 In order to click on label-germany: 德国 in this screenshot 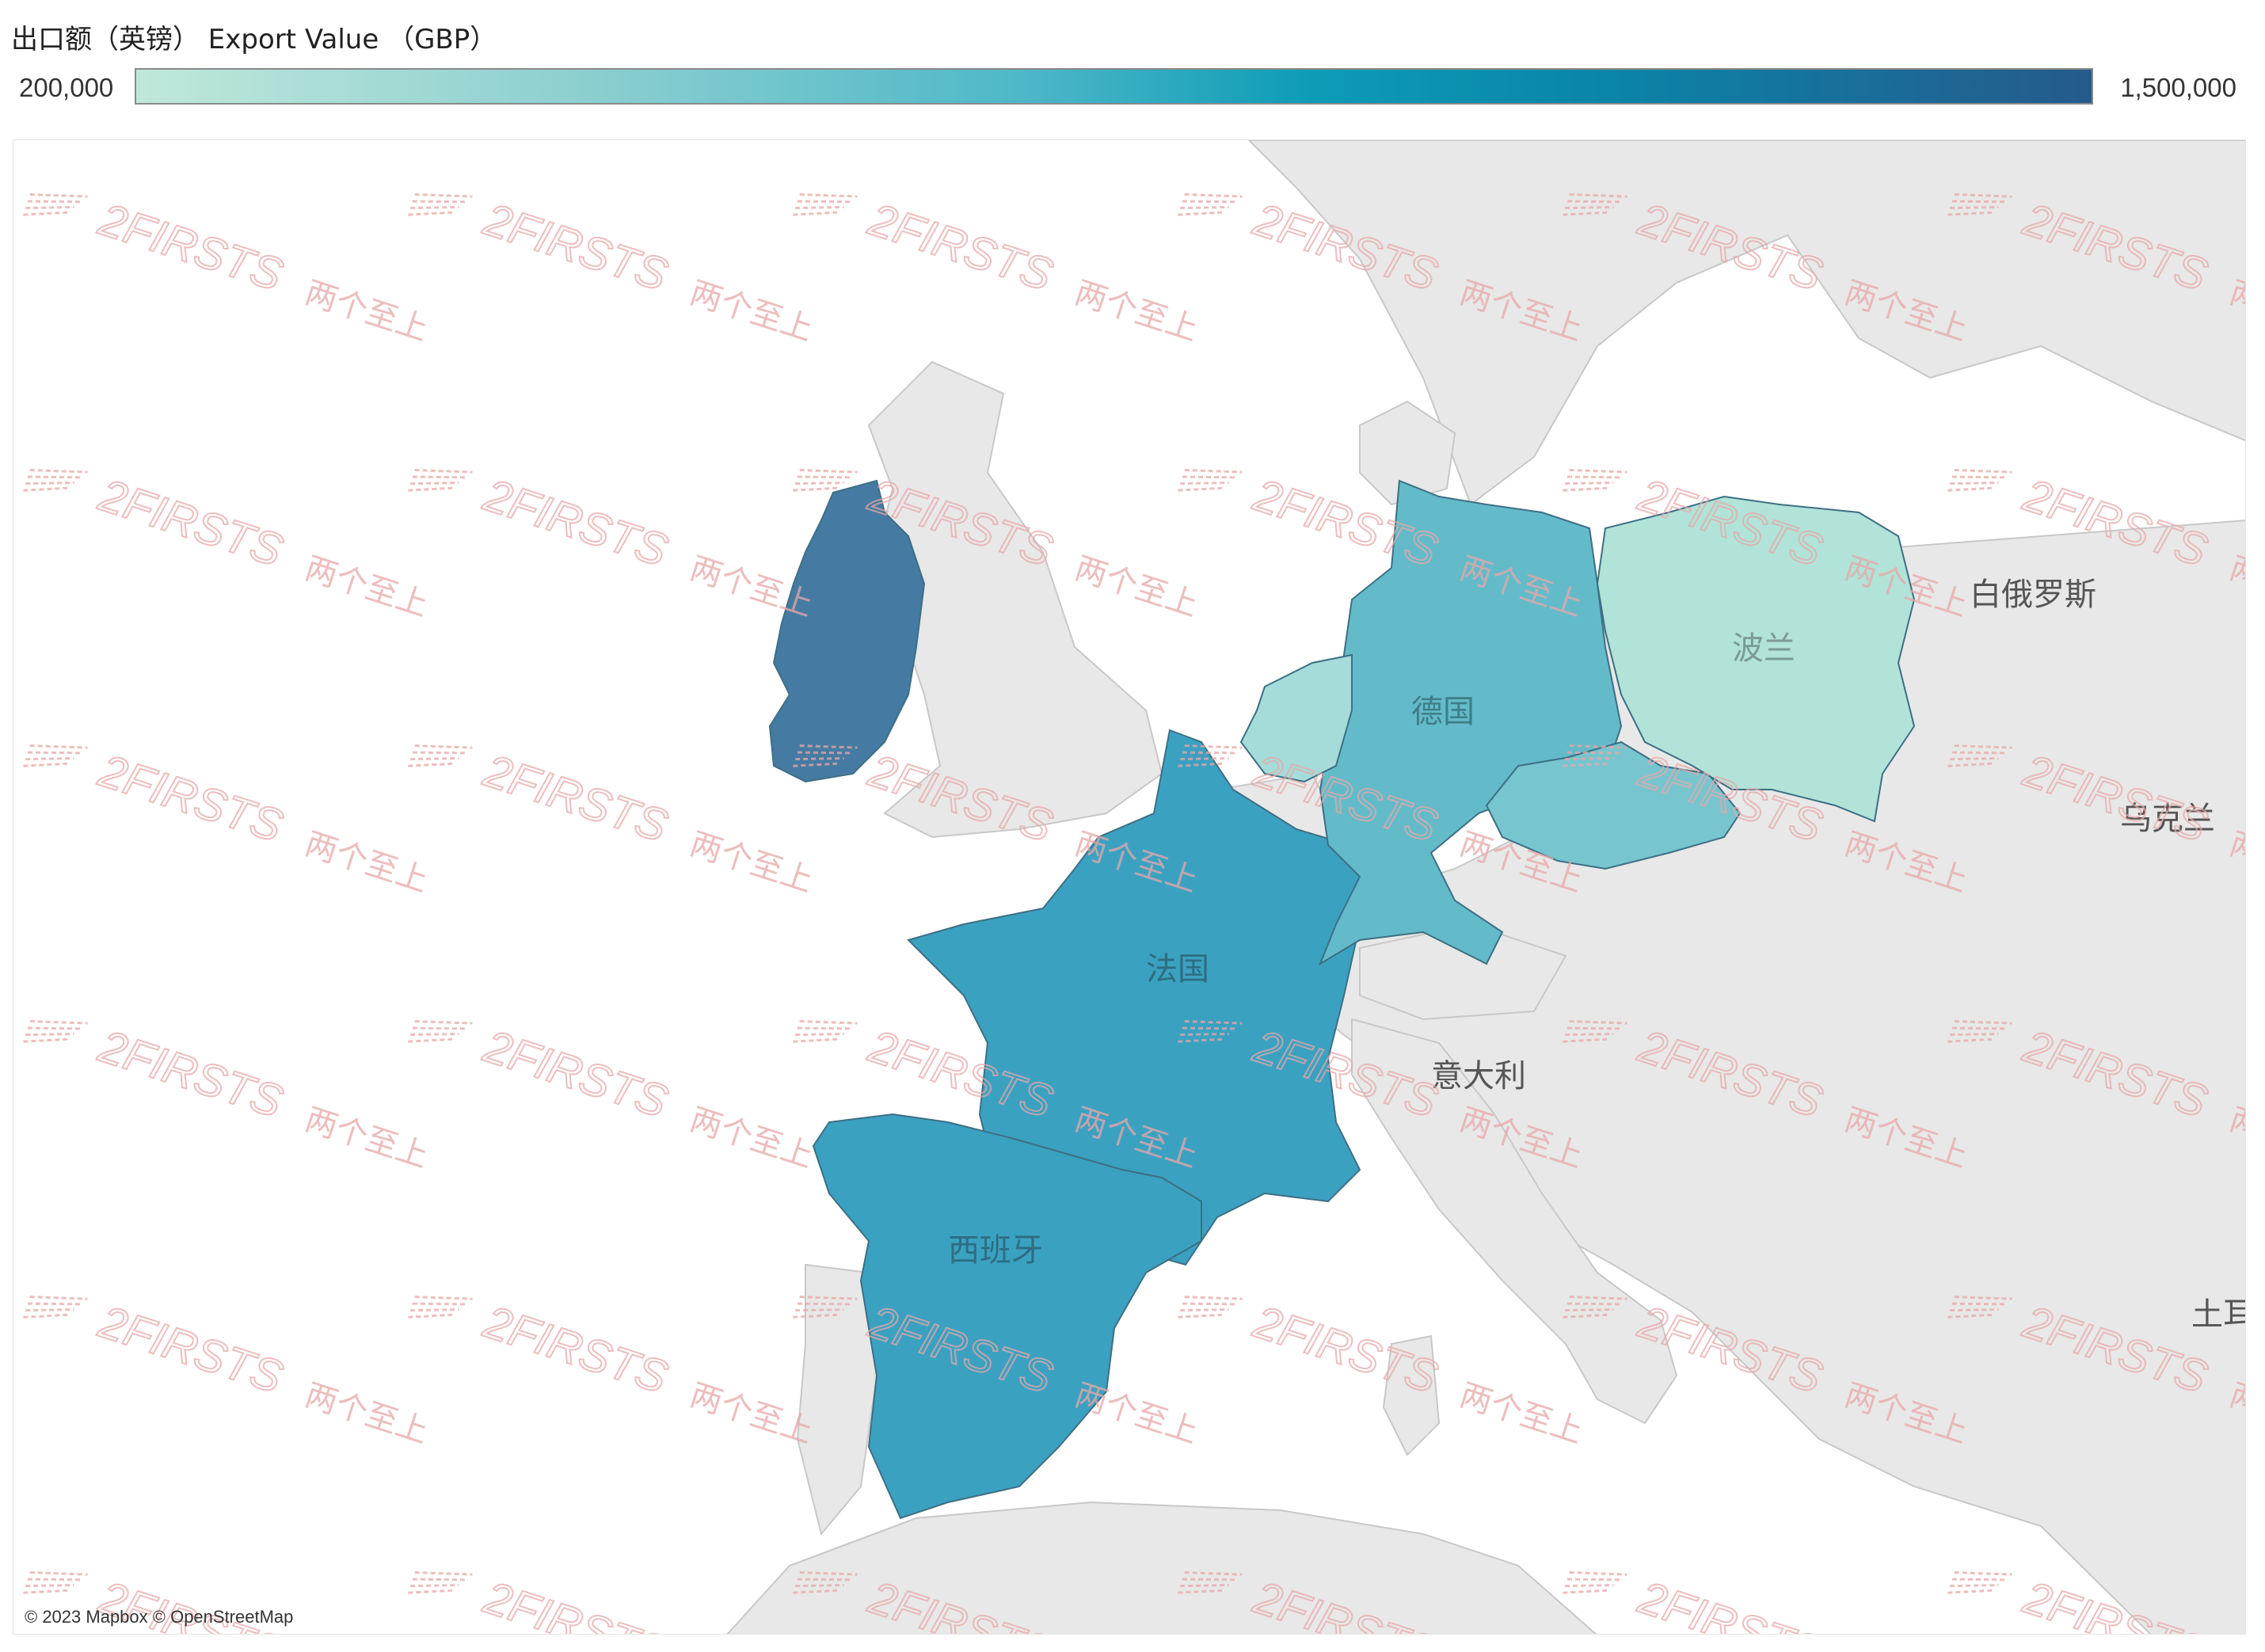, I will do `click(1443, 712)`.